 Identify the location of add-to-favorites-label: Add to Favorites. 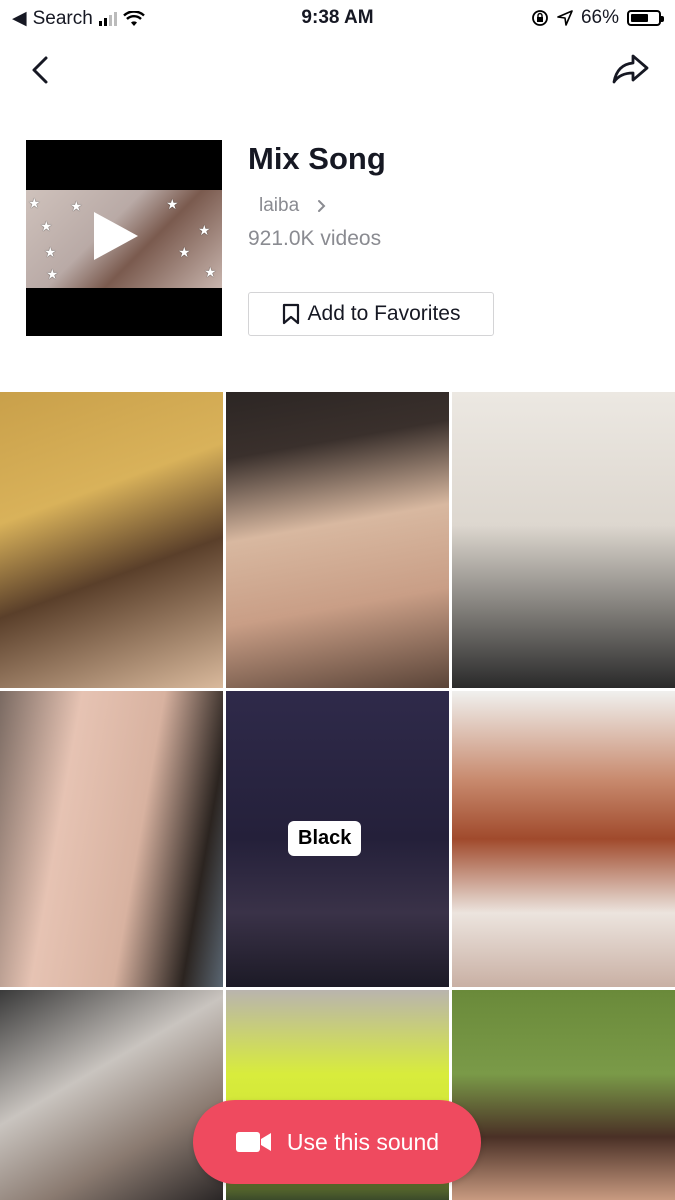
(384, 313).